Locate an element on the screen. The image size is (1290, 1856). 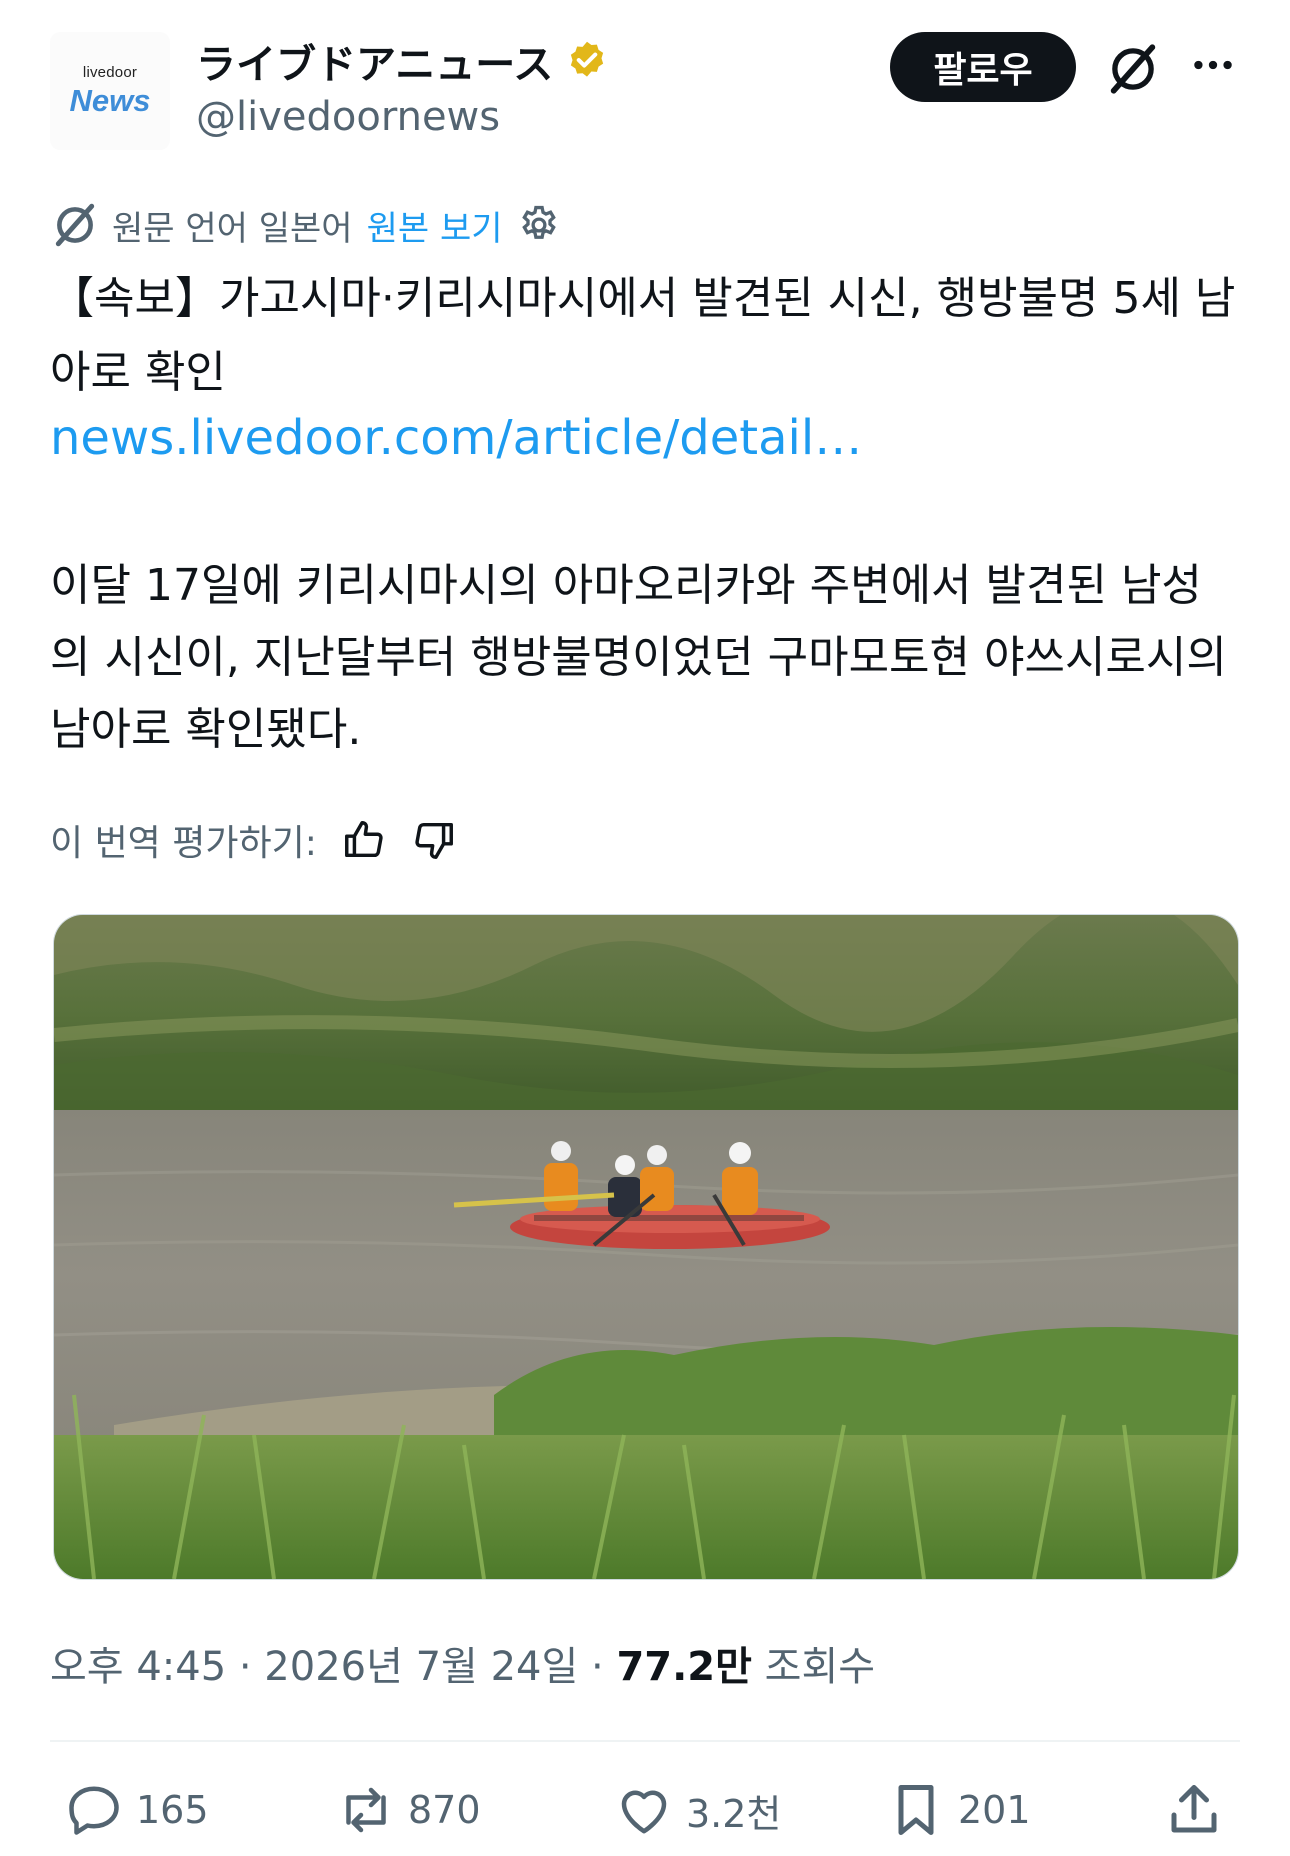
display-name: ライブドアニュース is located at coordinates (402, 61).